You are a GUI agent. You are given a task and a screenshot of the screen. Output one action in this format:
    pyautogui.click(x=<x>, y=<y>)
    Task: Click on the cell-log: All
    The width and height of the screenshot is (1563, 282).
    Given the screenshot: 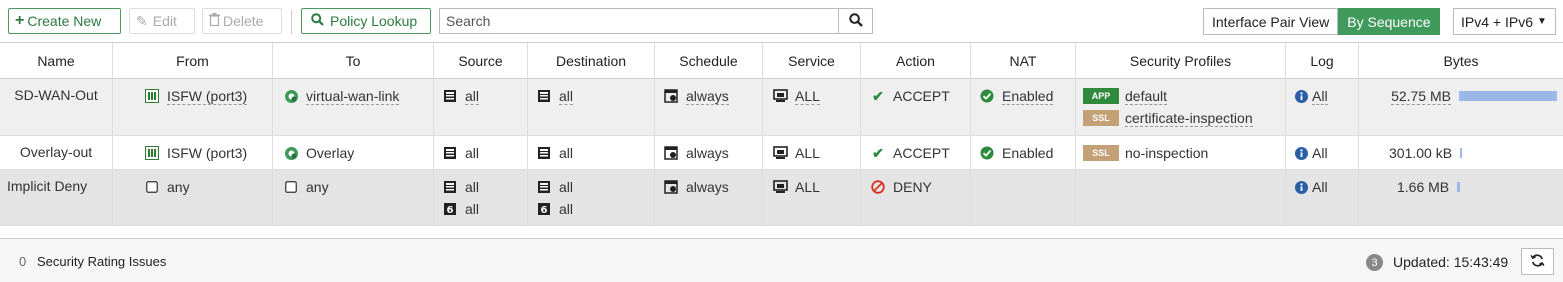 What is the action you would take?
    pyautogui.click(x=1322, y=152)
    